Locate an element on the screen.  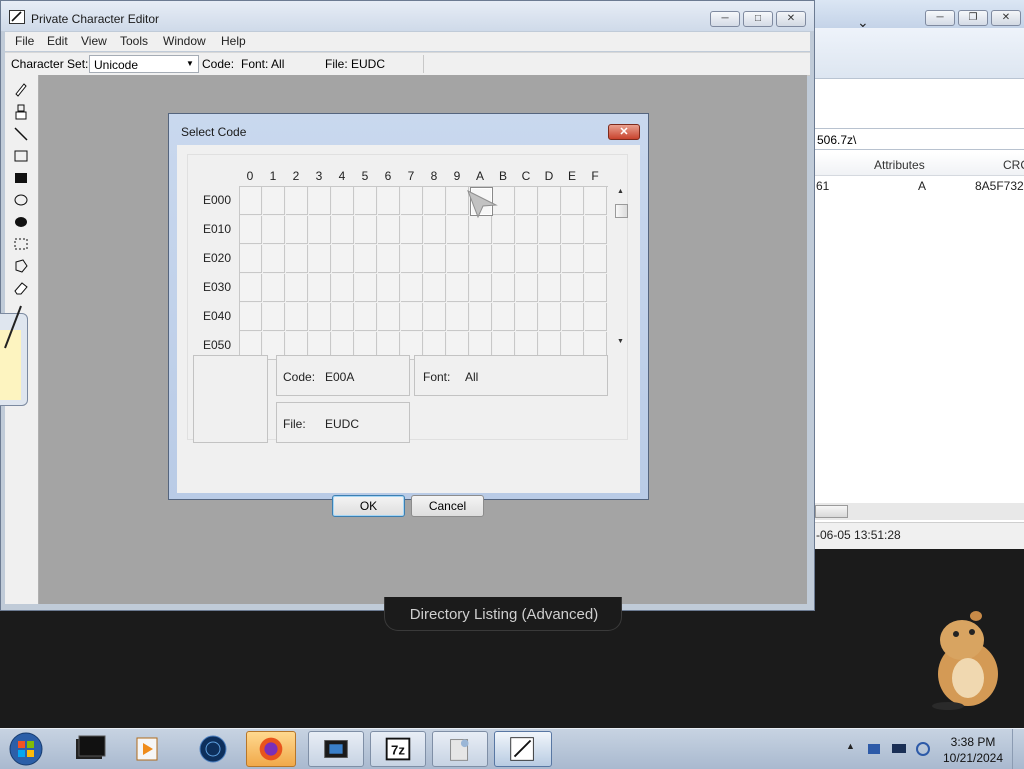
column-crc: CRC is located at coordinates (1013, 165).